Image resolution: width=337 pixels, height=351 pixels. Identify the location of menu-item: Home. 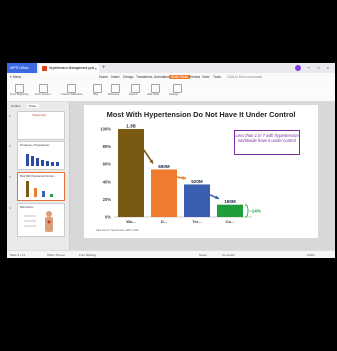
(103, 77).